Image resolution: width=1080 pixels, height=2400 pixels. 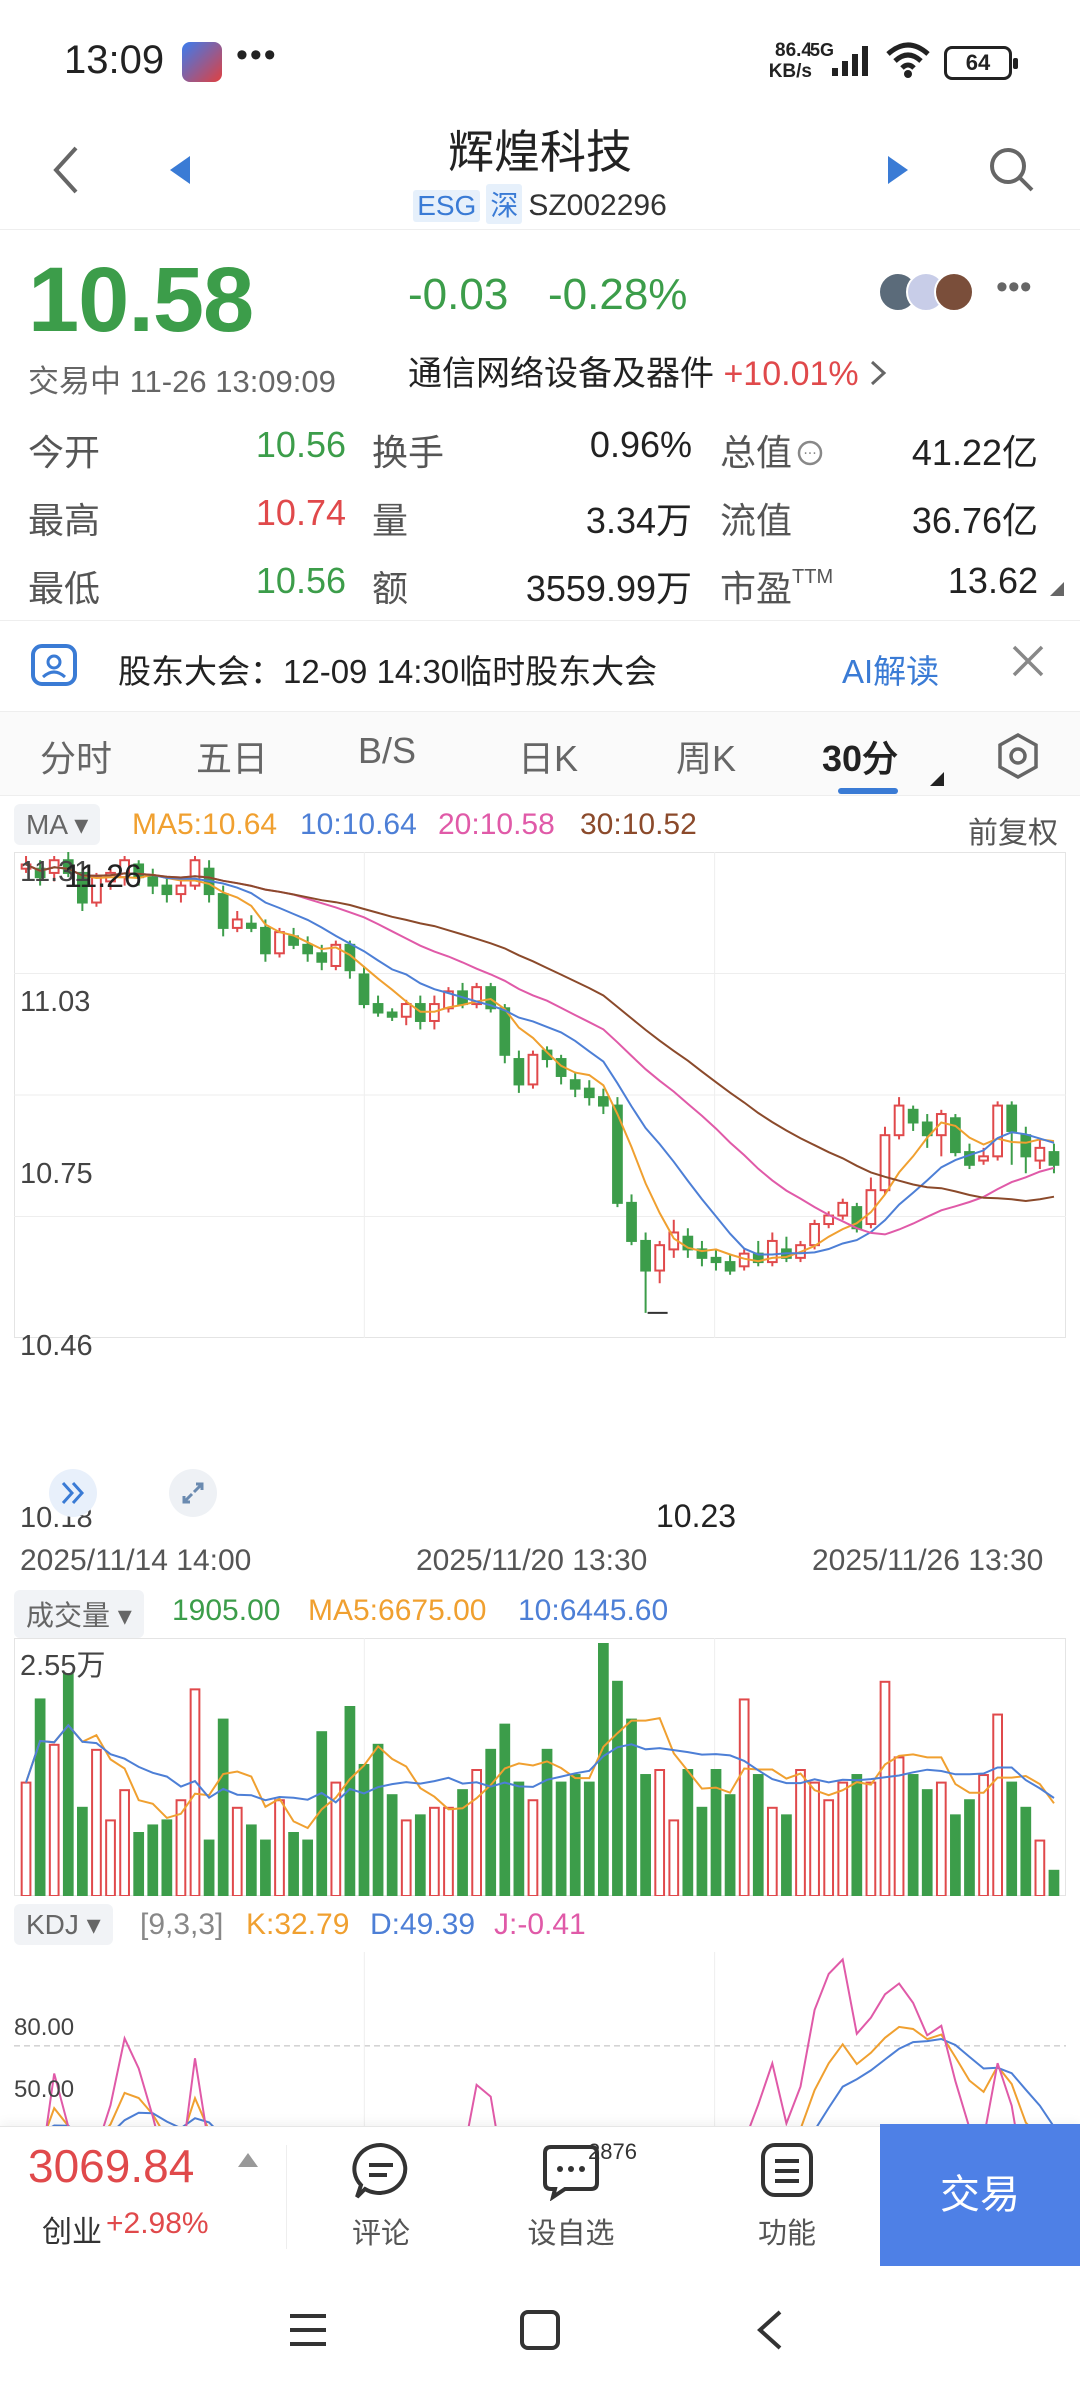 I want to click on back-icon, so click(x=770, y=2330).